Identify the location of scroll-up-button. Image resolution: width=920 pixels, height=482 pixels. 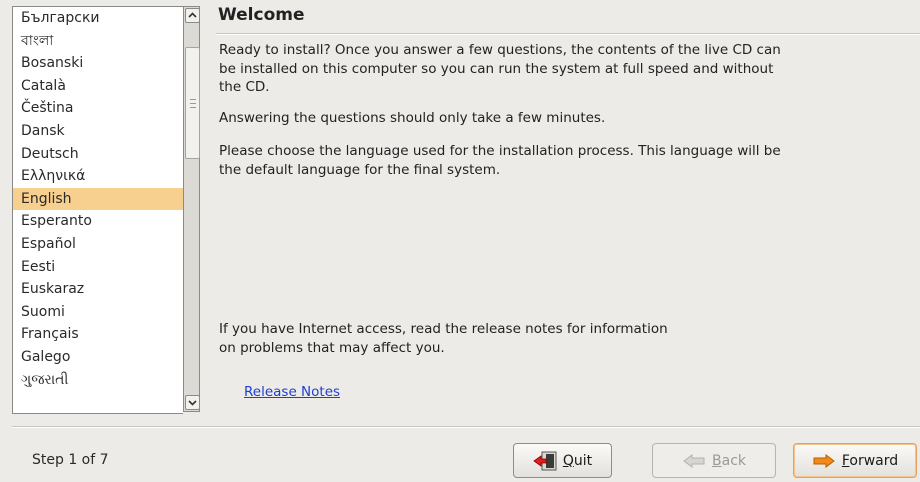
(192, 15).